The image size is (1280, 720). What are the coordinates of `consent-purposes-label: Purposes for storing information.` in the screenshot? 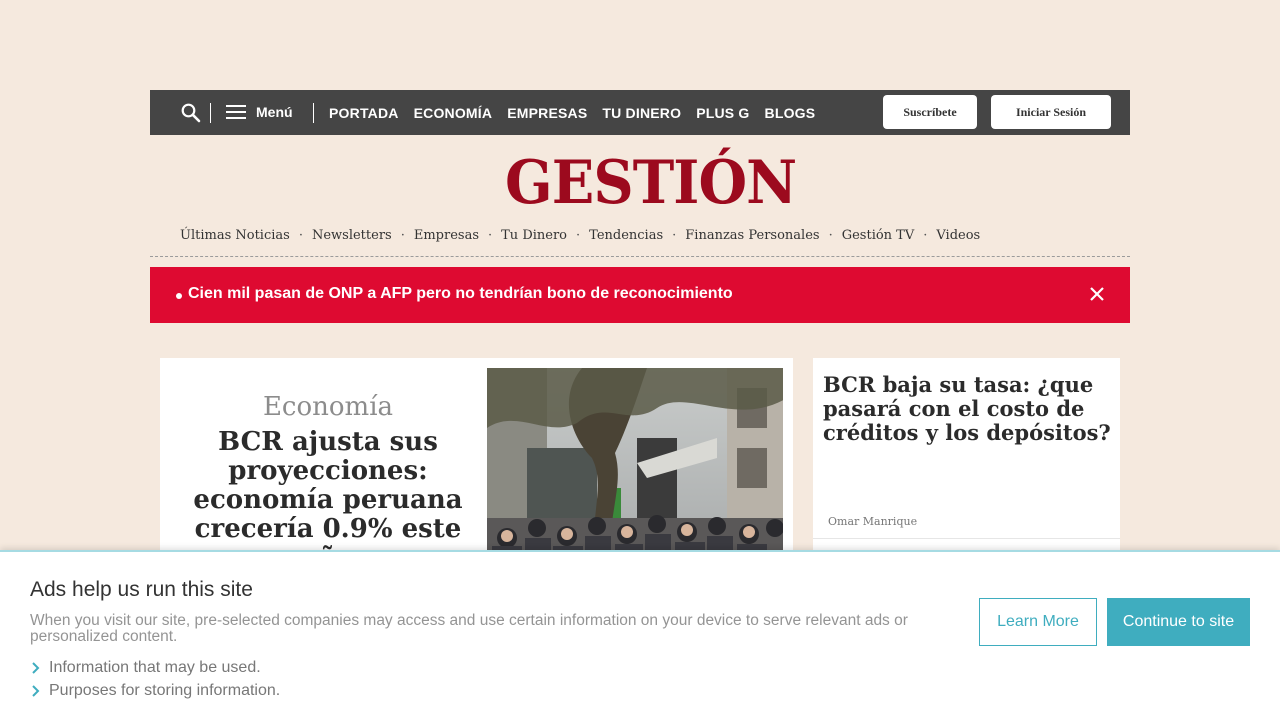 It's located at (165, 690).